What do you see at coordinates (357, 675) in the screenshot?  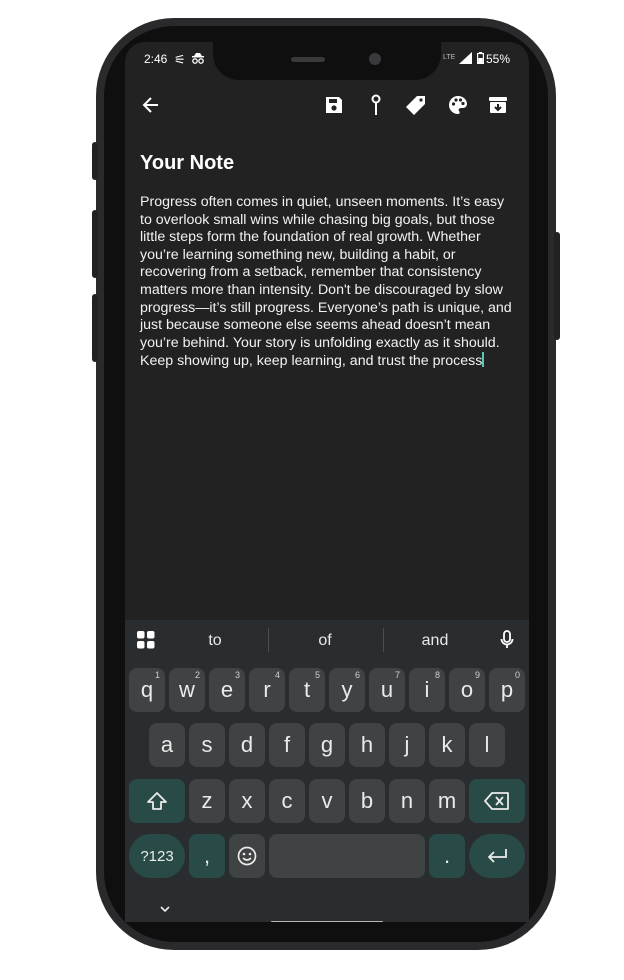 I see `key-hint: 6` at bounding box center [357, 675].